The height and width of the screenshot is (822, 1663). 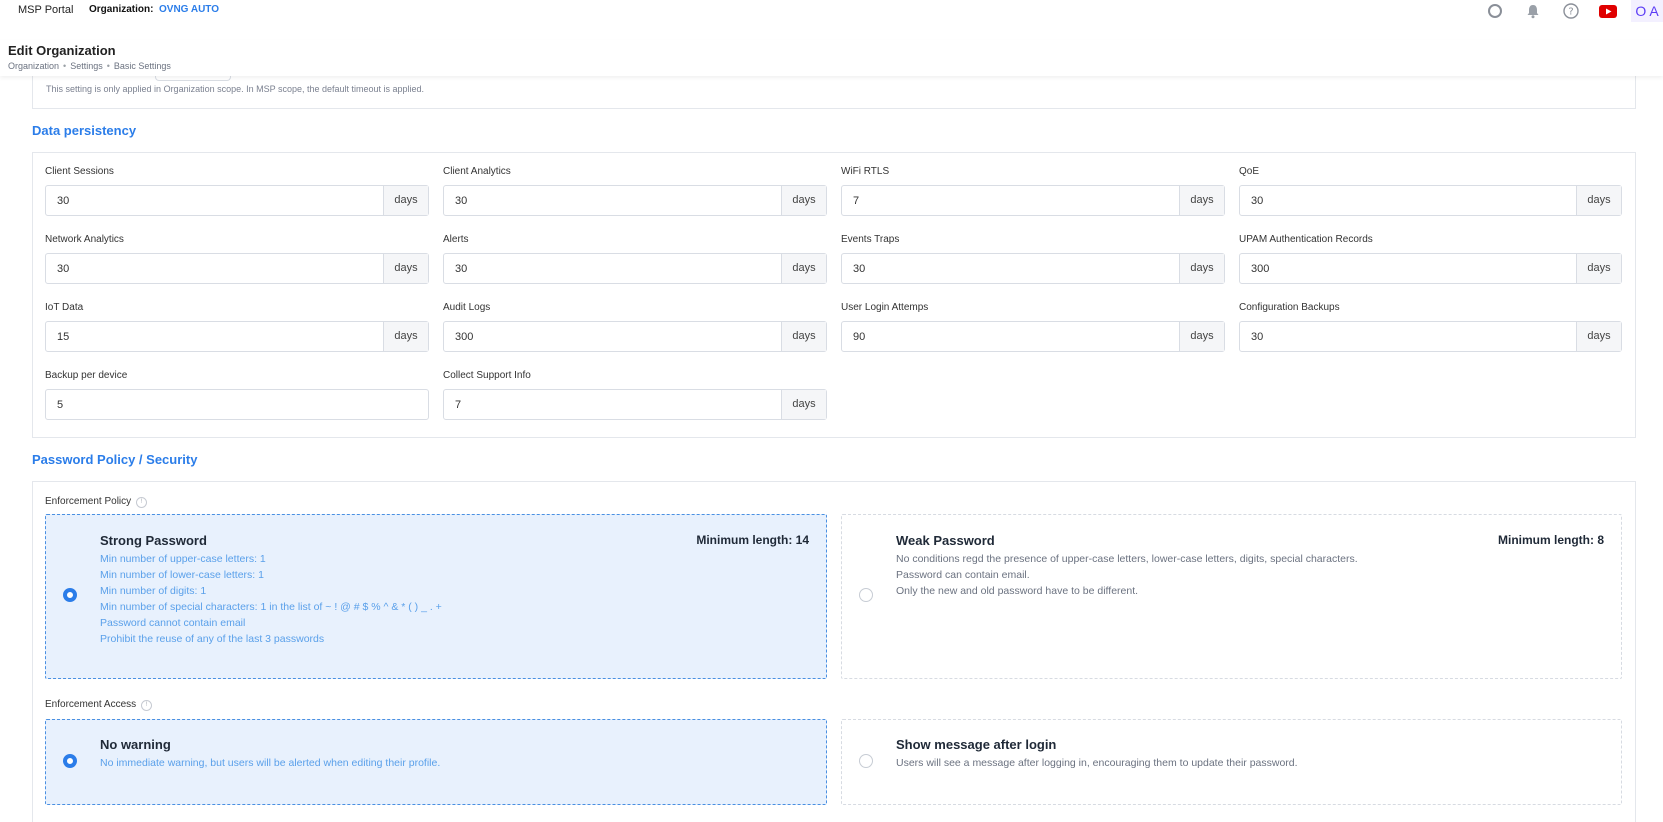 What do you see at coordinates (870, 239) in the screenshot?
I see `events-traps-label: Events Traps` at bounding box center [870, 239].